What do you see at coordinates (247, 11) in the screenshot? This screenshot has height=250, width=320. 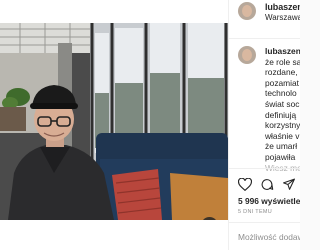 I see `avatar` at bounding box center [247, 11].